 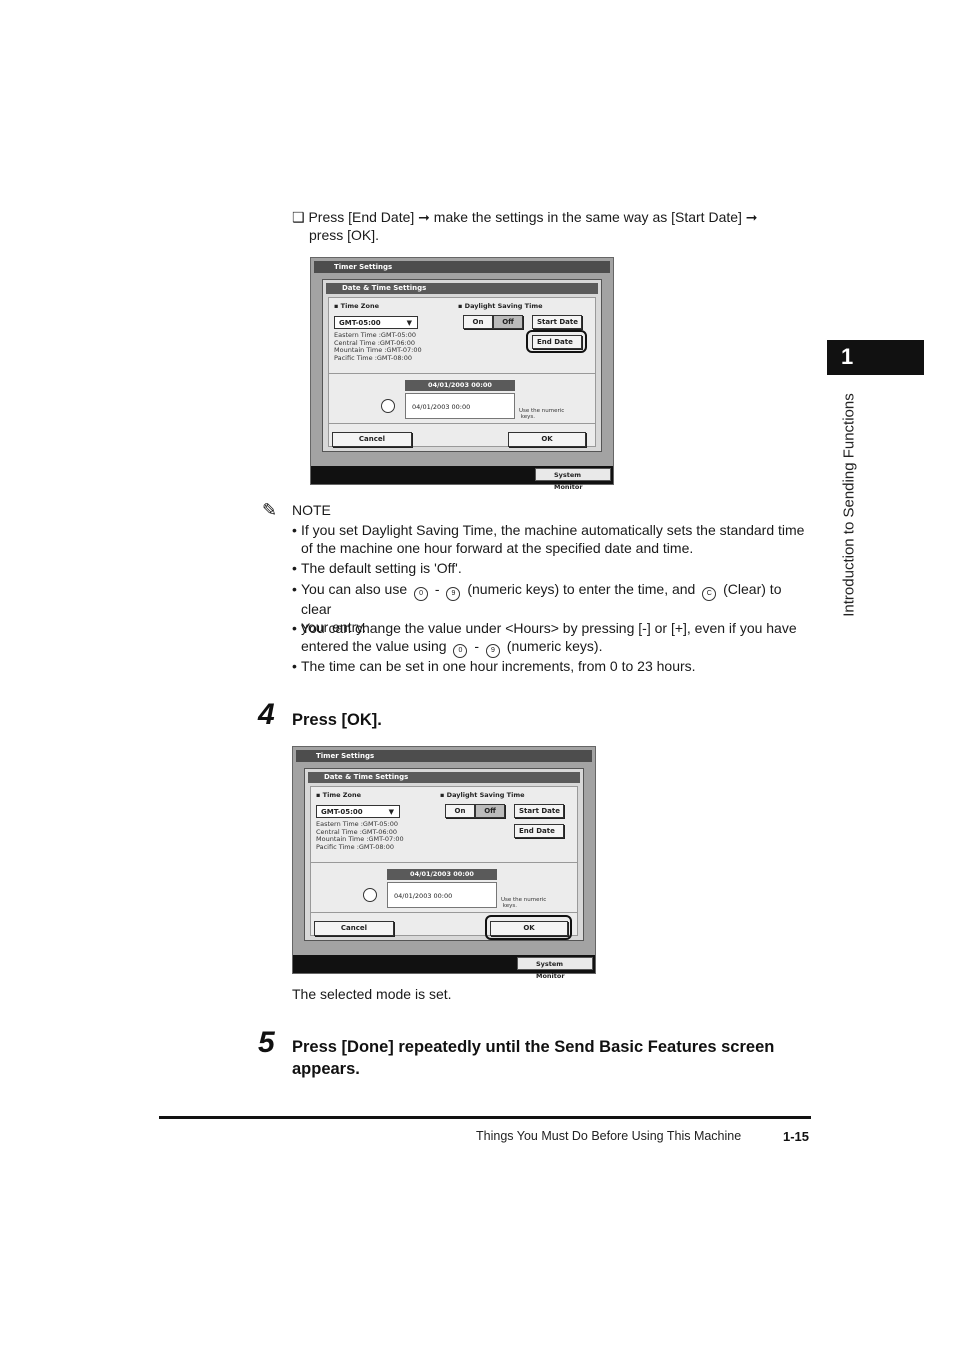 What do you see at coordinates (311, 510) in the screenshot?
I see `note-label: NOTE` at bounding box center [311, 510].